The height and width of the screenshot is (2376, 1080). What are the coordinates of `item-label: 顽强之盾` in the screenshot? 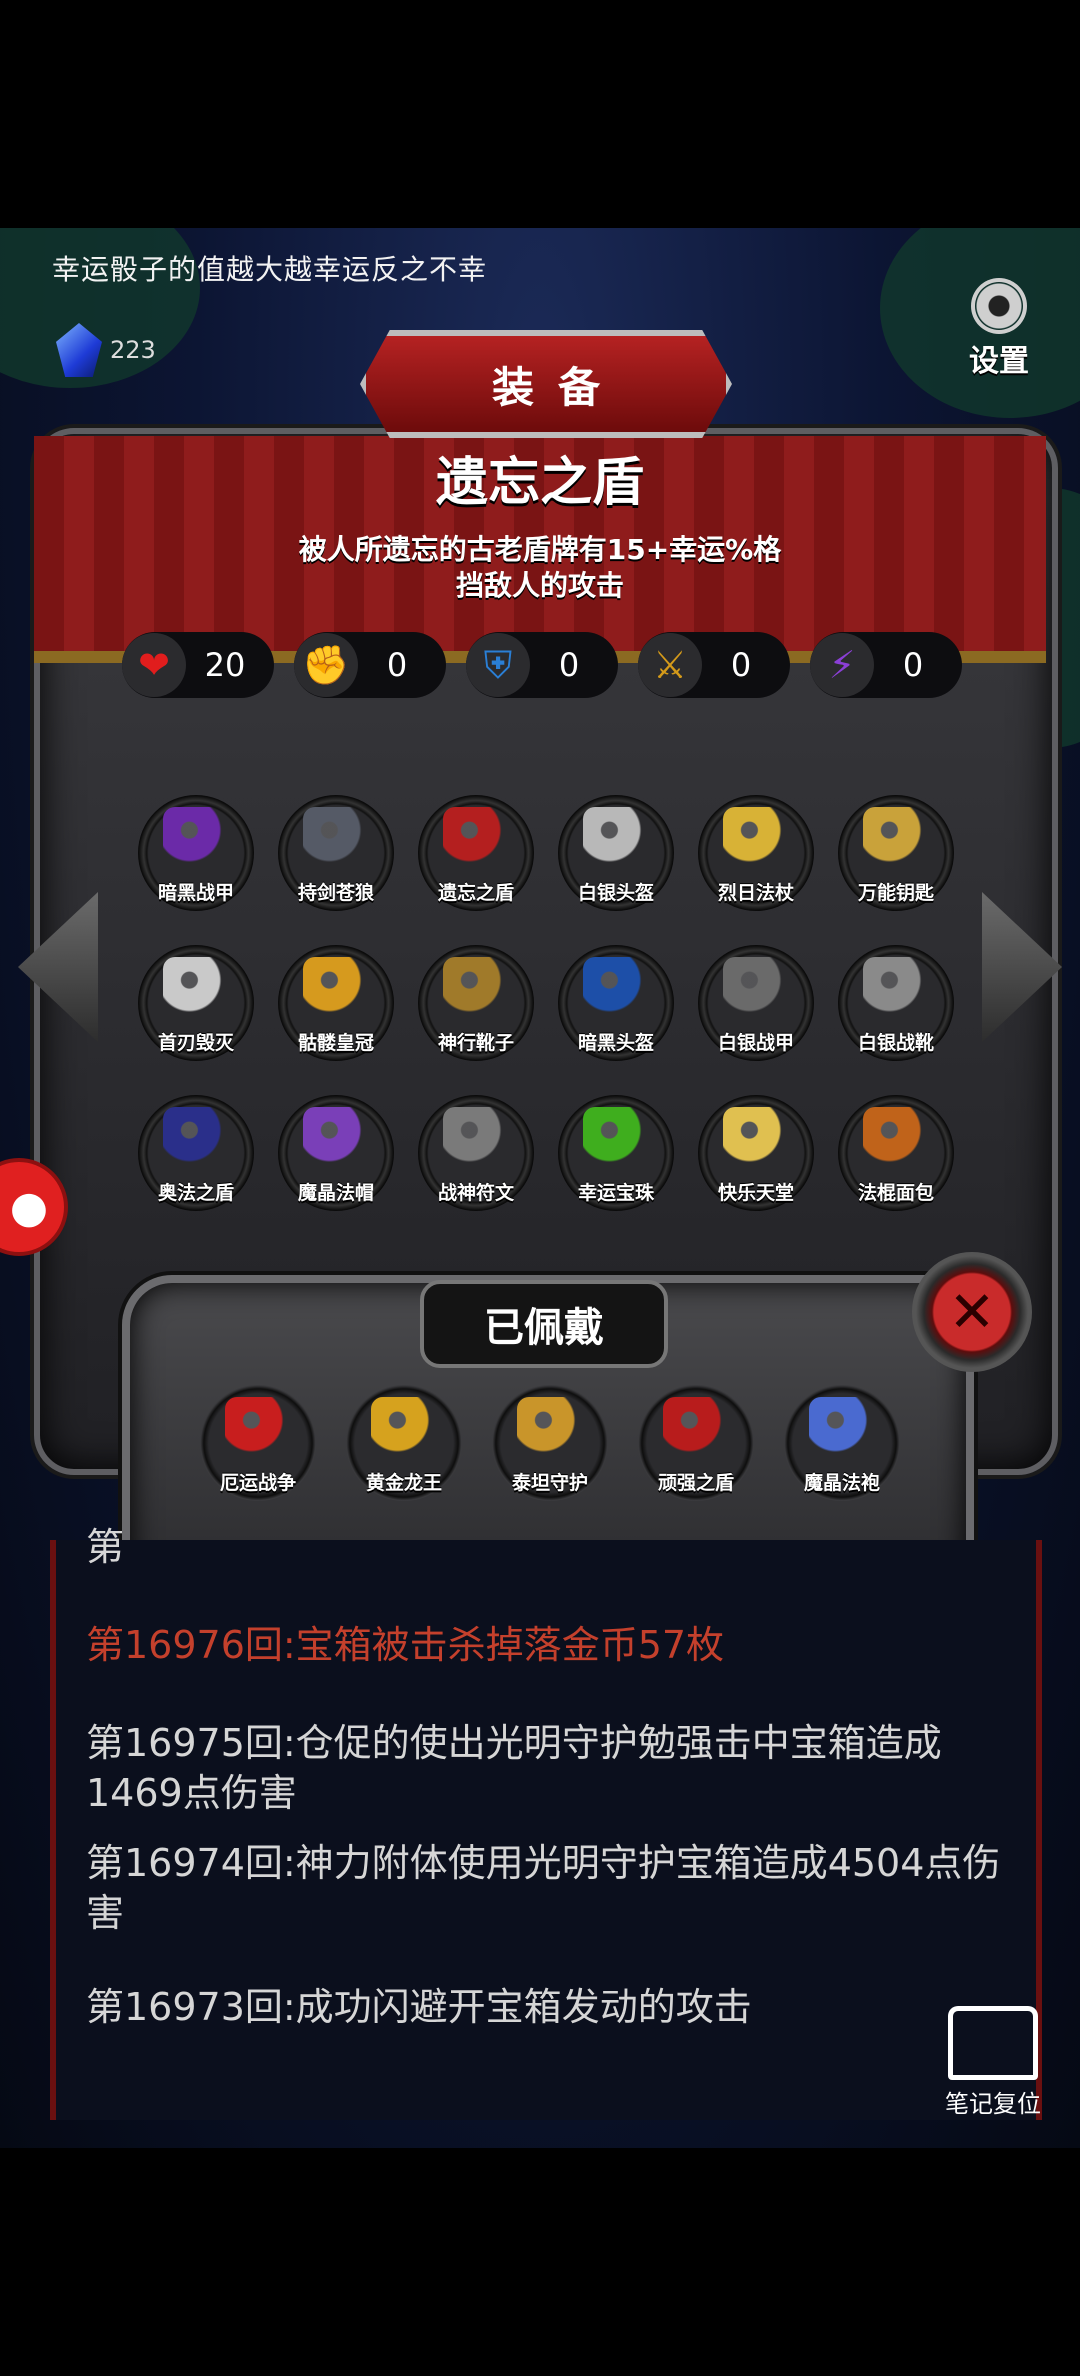 It's located at (695, 1483).